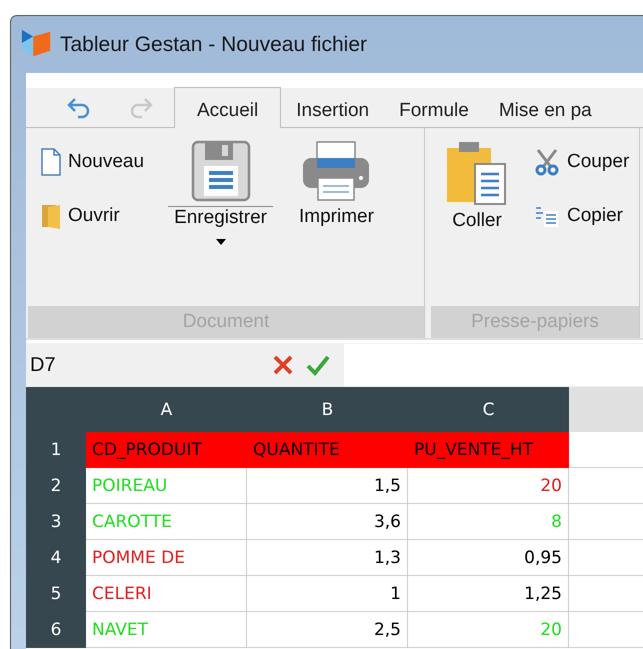  I want to click on ribbon-button: Coller, so click(477, 186).